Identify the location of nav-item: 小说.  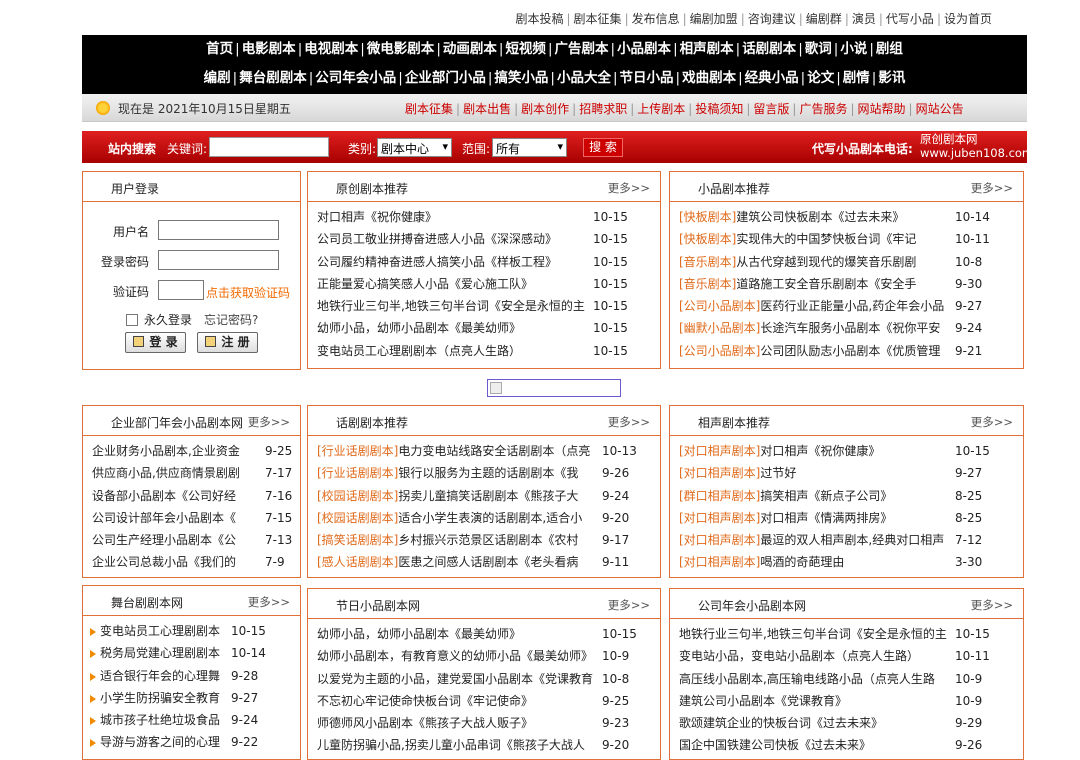
(853, 49).